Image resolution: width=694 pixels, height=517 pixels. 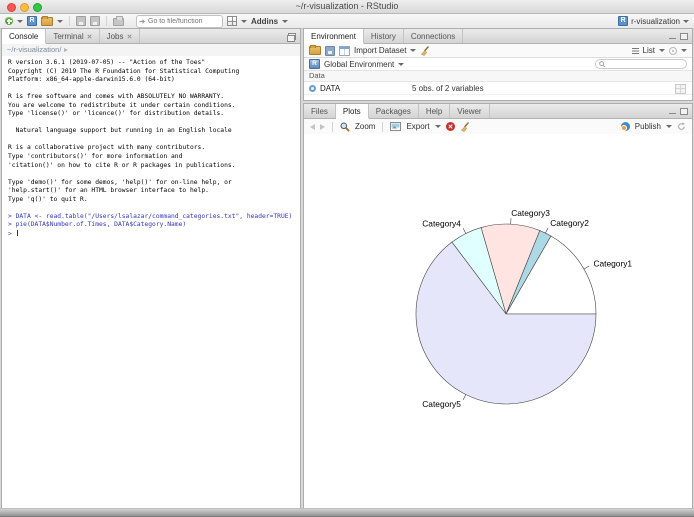 I want to click on new-file-icon, so click(x=9, y=21).